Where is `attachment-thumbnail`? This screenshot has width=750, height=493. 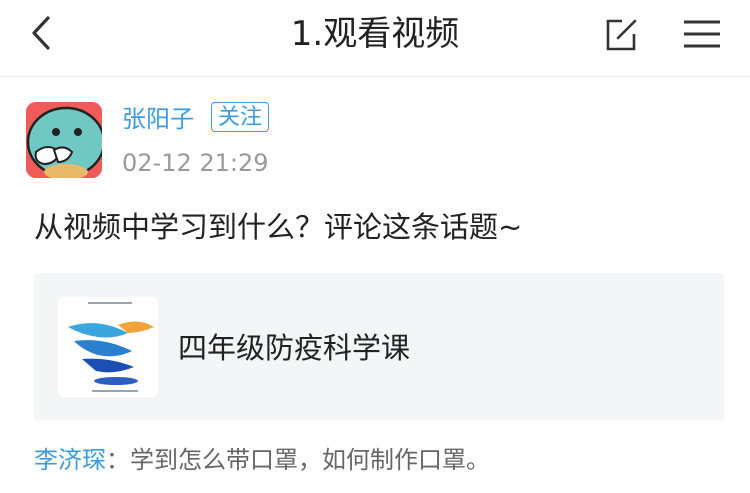
attachment-thumbnail is located at coordinates (108, 347).